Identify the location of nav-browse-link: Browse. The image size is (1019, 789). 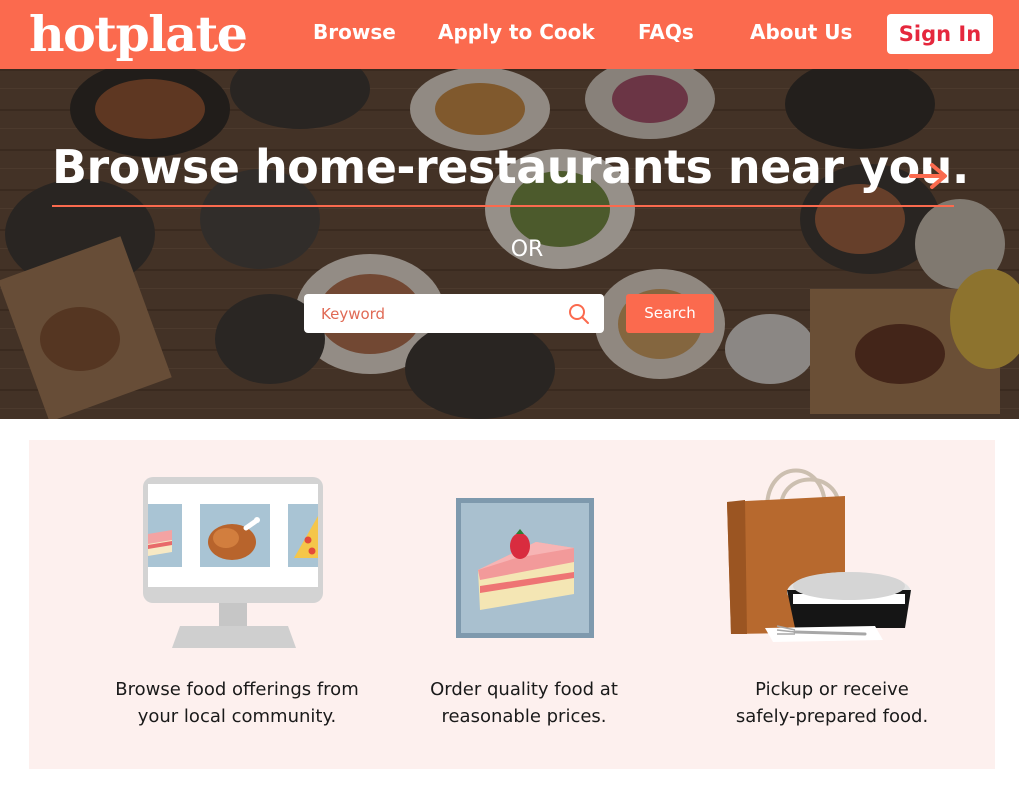
(354, 32).